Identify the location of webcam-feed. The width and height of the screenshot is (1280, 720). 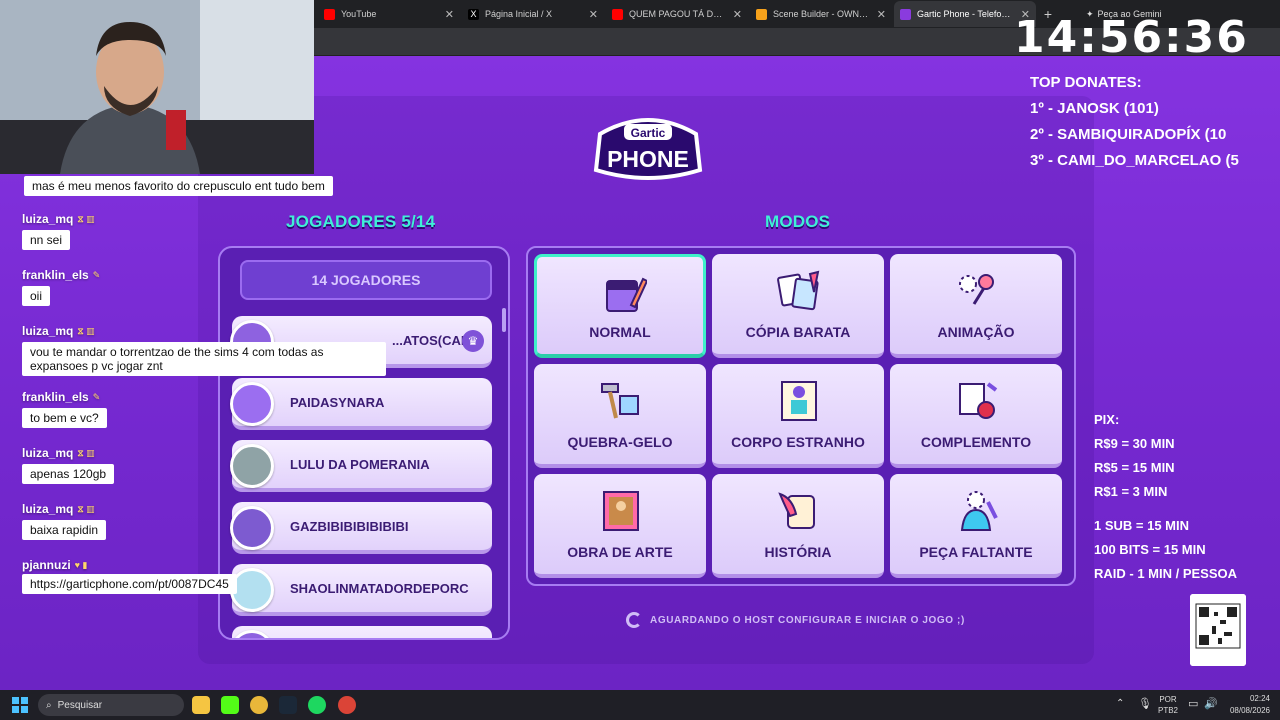
(157, 87).